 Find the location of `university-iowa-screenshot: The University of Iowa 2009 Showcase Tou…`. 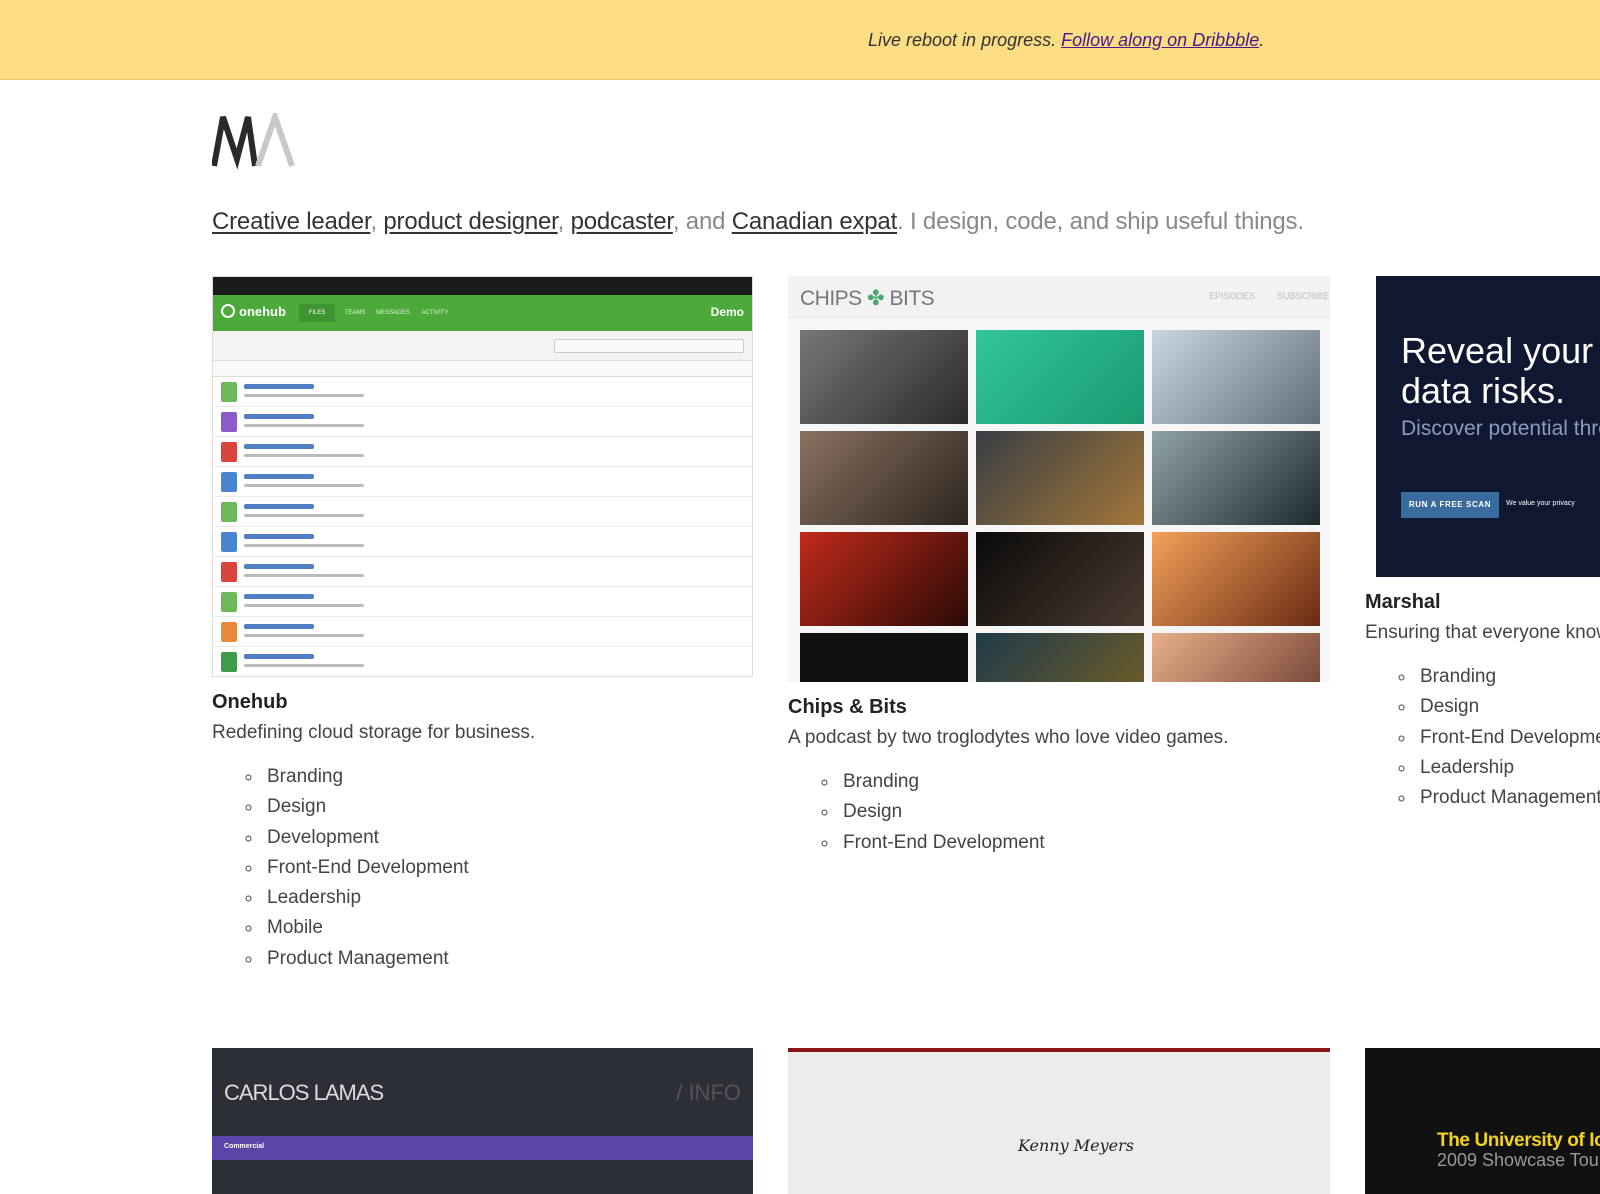

university-iowa-screenshot: The University of Iowa 2009 Showcase Tou… is located at coordinates (1482, 1121).